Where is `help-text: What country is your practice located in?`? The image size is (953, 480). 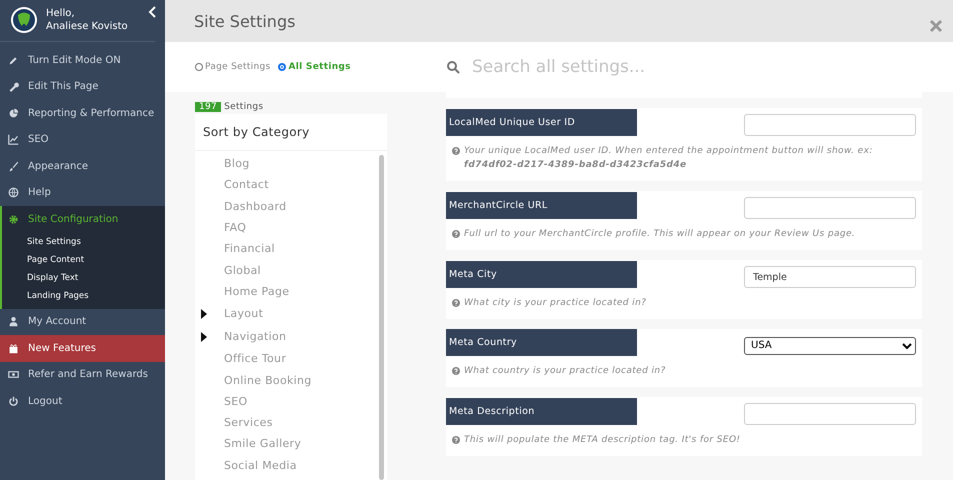
help-text: What country is your practice located in? is located at coordinates (565, 371).